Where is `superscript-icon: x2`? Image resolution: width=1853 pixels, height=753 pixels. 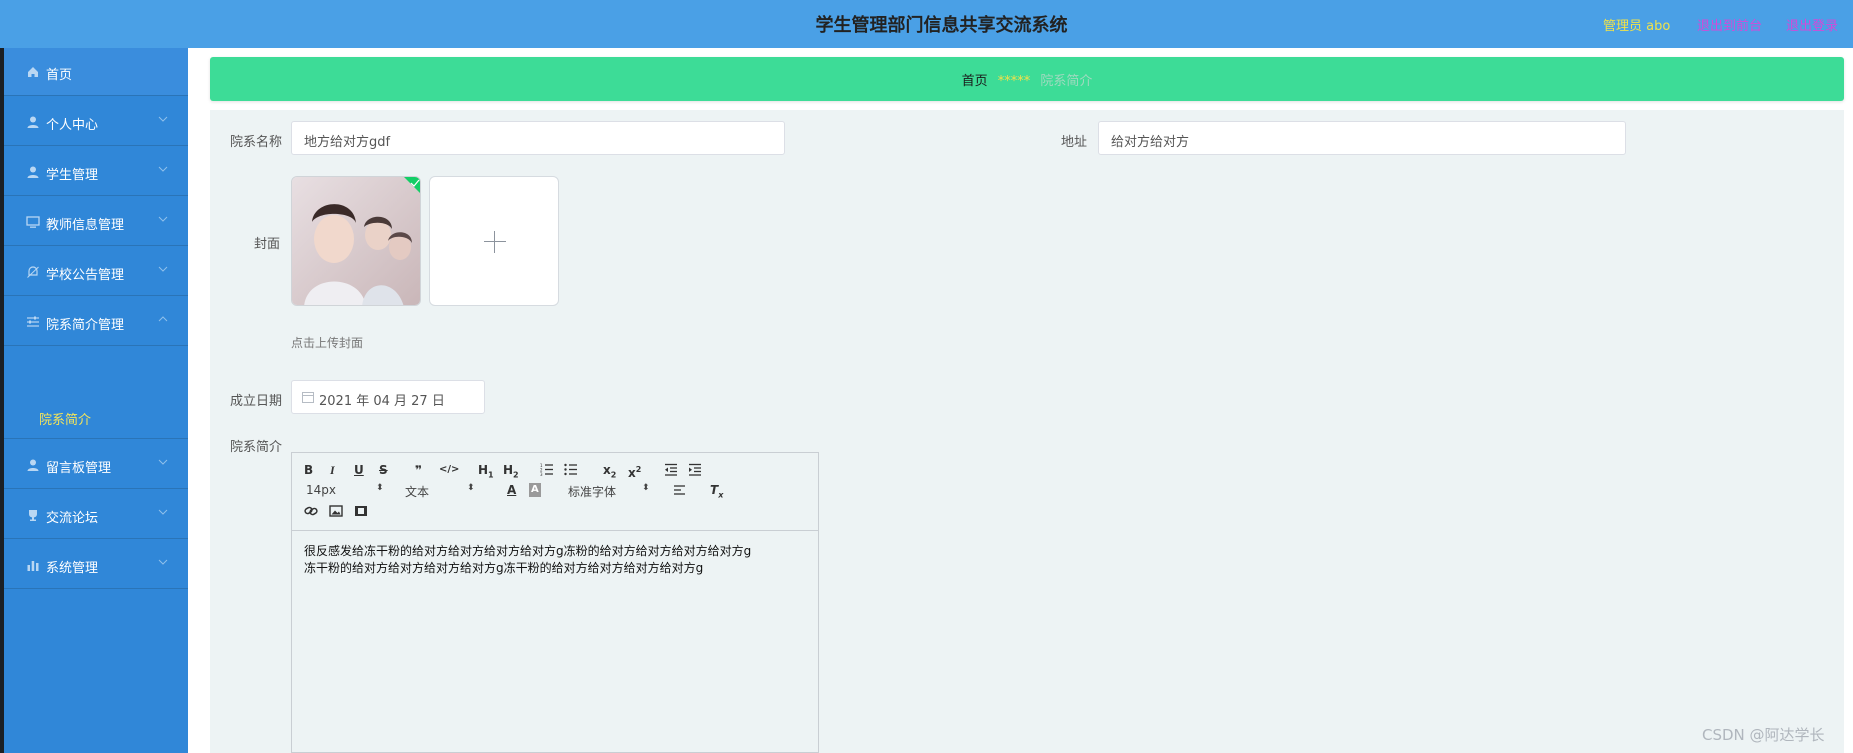 superscript-icon: x2 is located at coordinates (634, 471).